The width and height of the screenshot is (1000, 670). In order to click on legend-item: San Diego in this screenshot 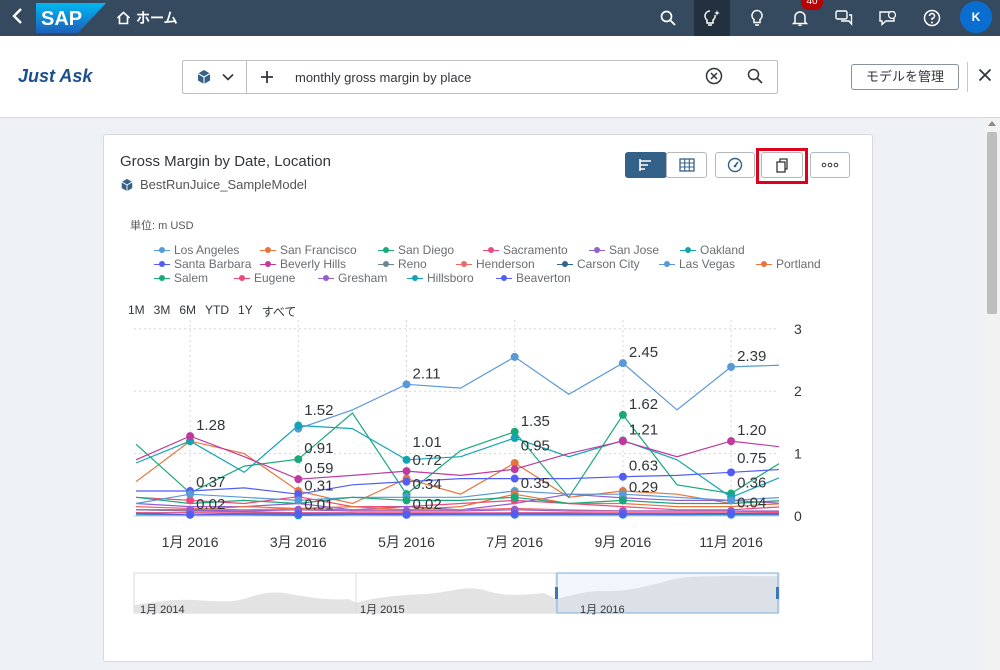, I will do `click(416, 250)`.